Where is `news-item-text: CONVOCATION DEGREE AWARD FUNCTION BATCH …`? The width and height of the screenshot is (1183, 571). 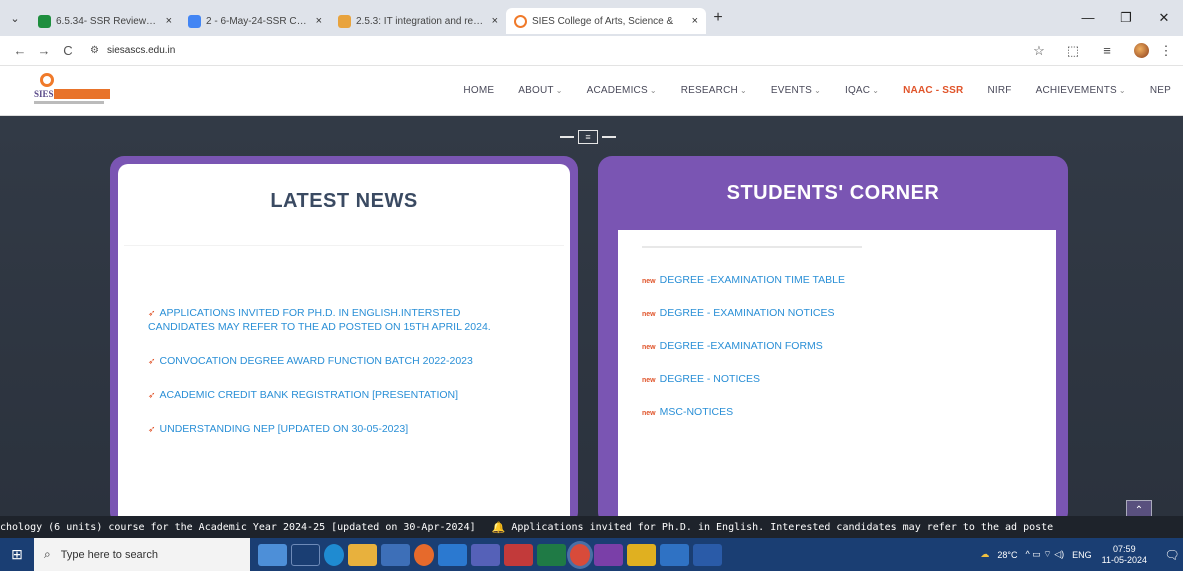 news-item-text: CONVOCATION DEGREE AWARD FUNCTION BATCH … is located at coordinates (316, 361).